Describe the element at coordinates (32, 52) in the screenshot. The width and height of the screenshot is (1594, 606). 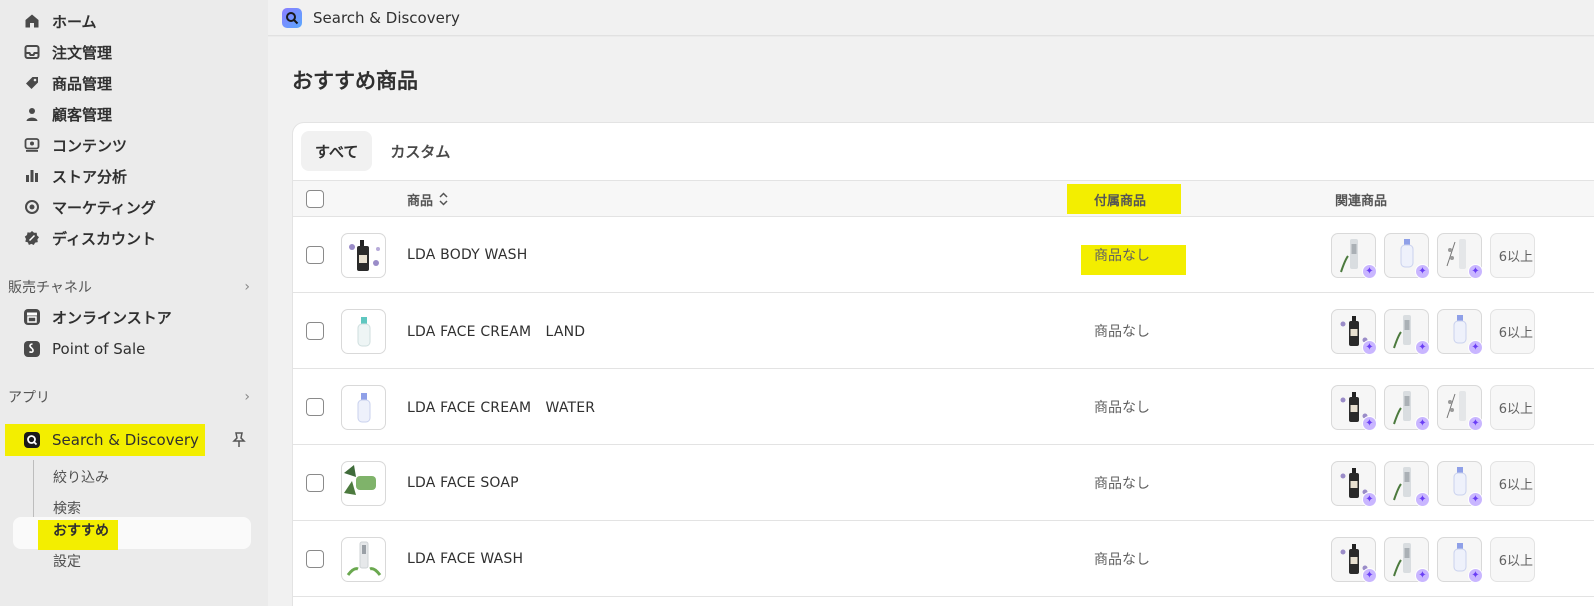
I see `inbox-icon` at that location.